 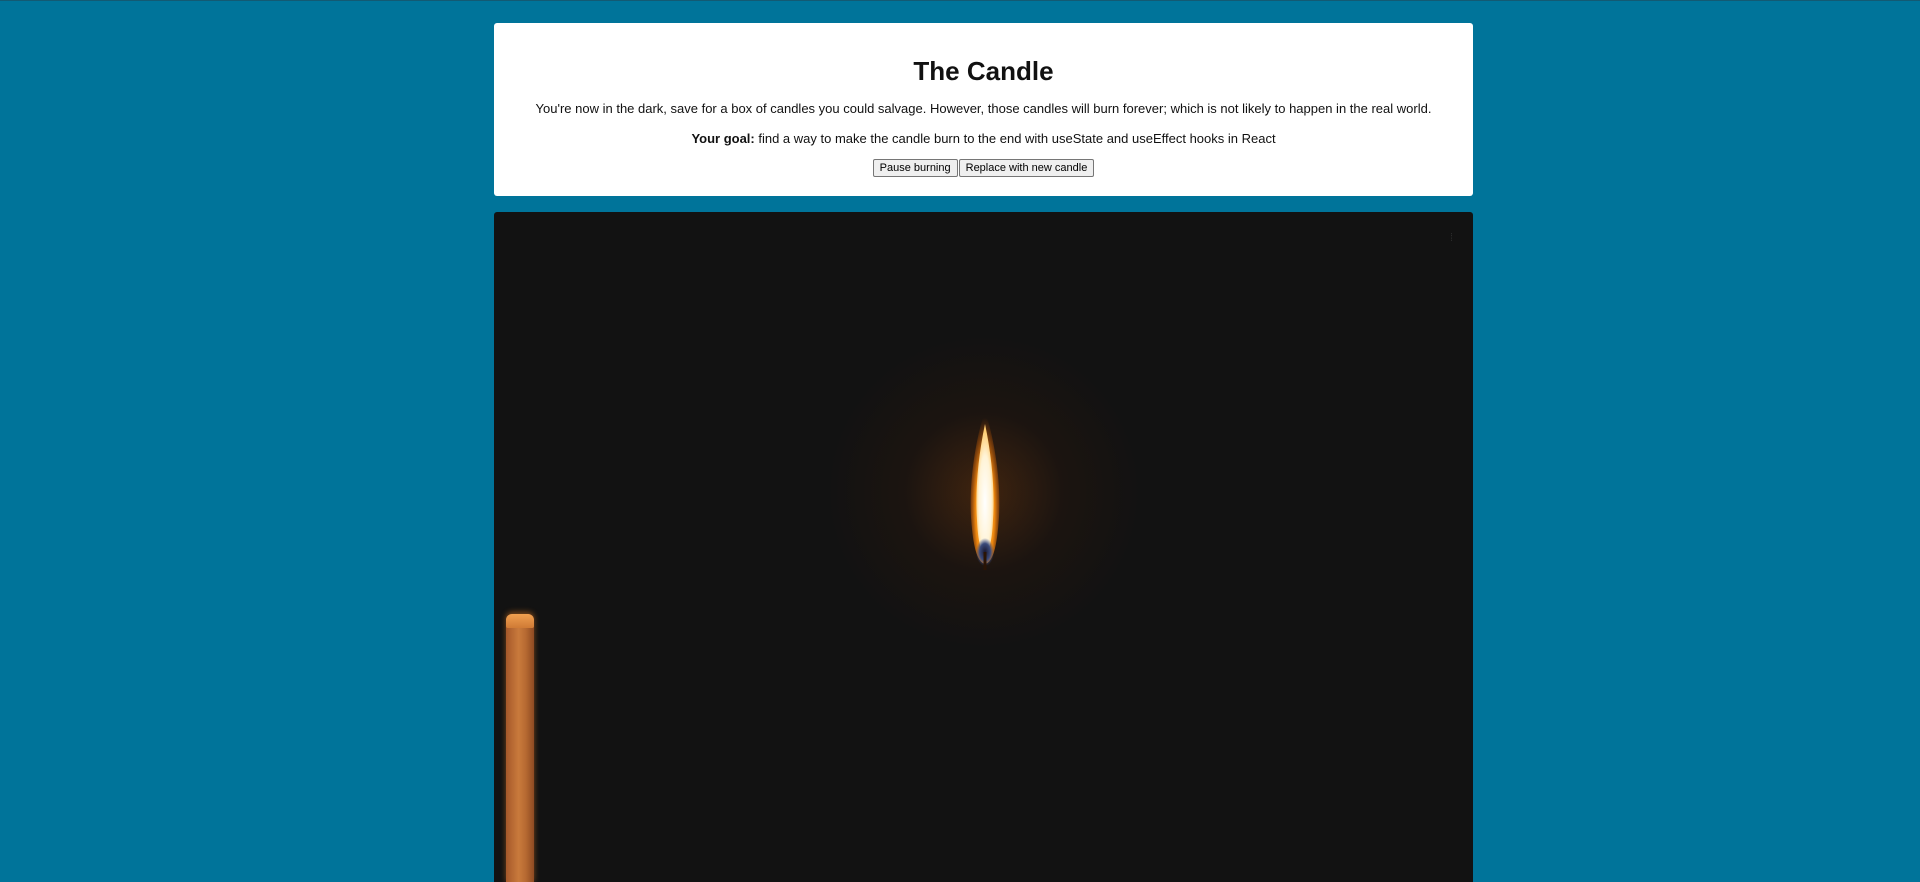 What do you see at coordinates (983, 71) in the screenshot?
I see `page-title: The Candle` at bounding box center [983, 71].